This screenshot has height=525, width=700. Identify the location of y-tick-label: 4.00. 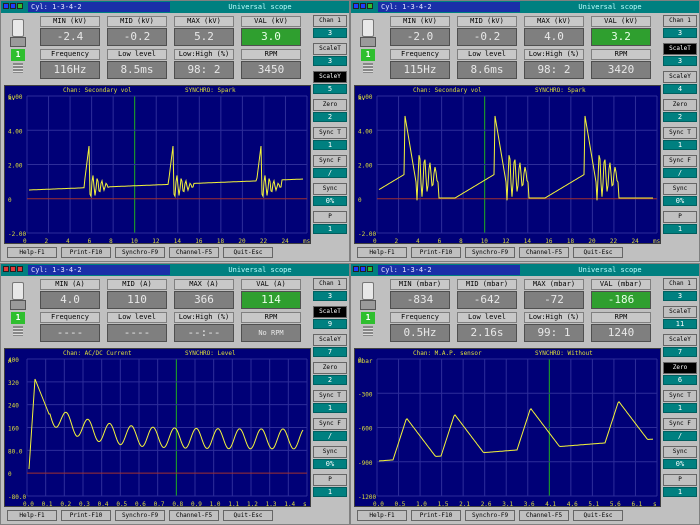
(365, 131).